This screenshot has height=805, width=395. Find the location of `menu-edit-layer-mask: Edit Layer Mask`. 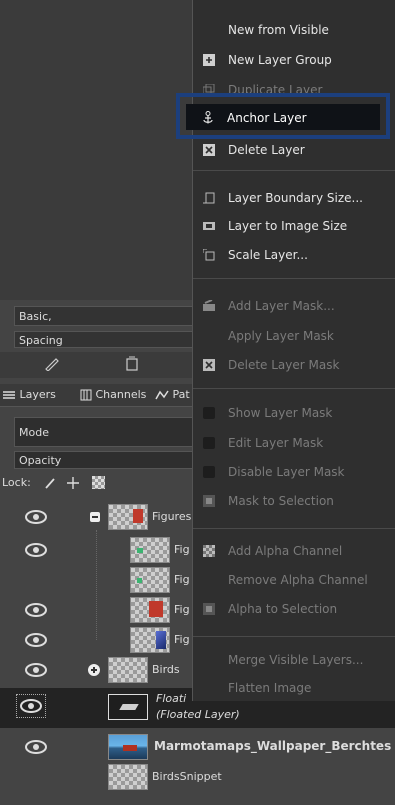

menu-edit-layer-mask: Edit Layer Mask is located at coordinates (294, 443).